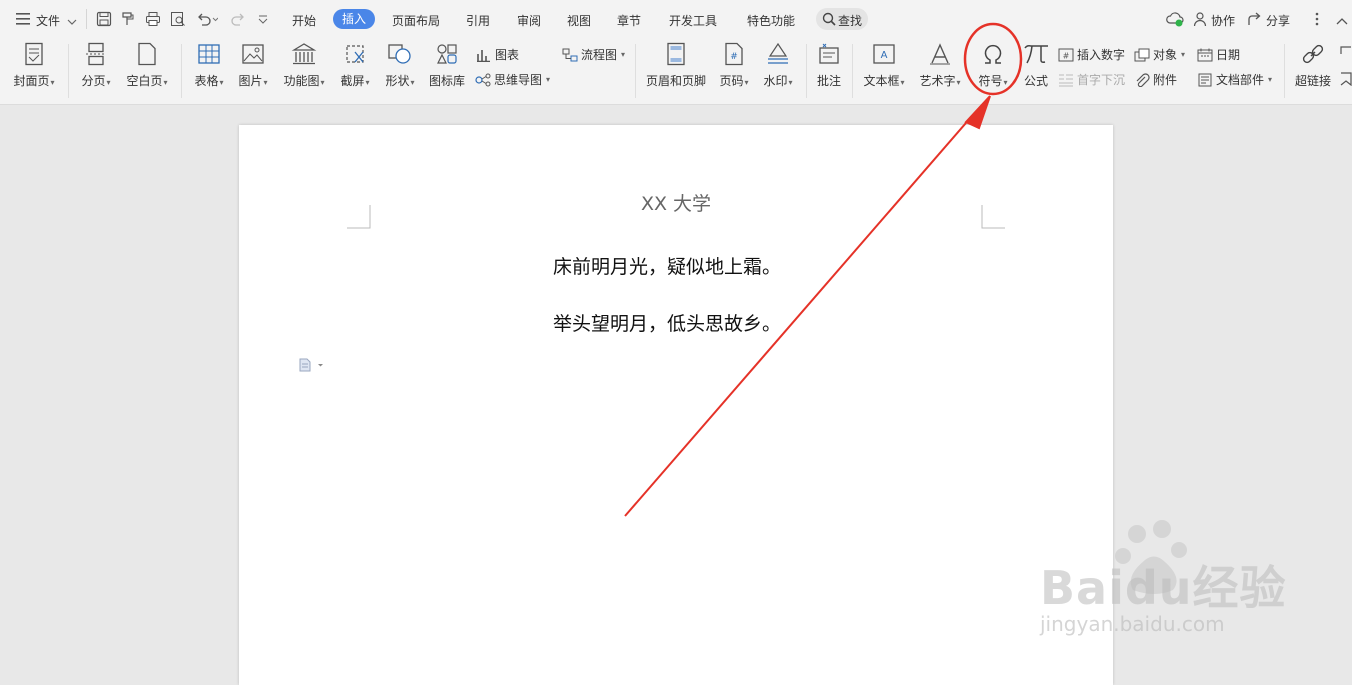 The height and width of the screenshot is (685, 1352). Describe the element at coordinates (209, 54) in the screenshot. I see `table-icon` at that location.